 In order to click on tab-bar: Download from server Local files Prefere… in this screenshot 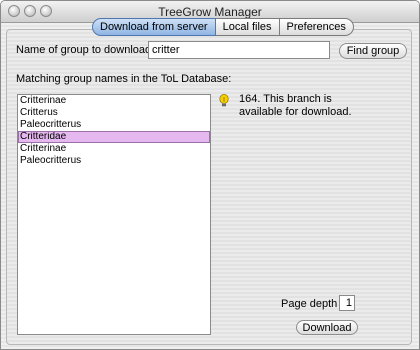, I will do `click(223, 27)`.